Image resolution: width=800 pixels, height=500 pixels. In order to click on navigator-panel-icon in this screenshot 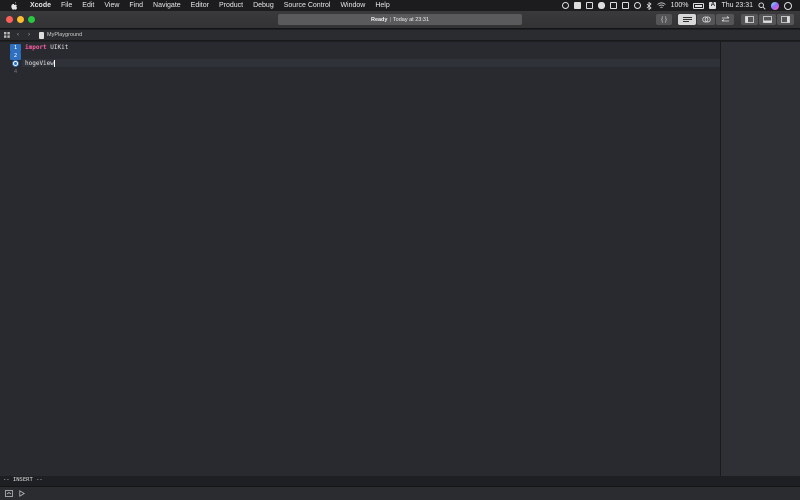, I will do `click(749, 19)`.